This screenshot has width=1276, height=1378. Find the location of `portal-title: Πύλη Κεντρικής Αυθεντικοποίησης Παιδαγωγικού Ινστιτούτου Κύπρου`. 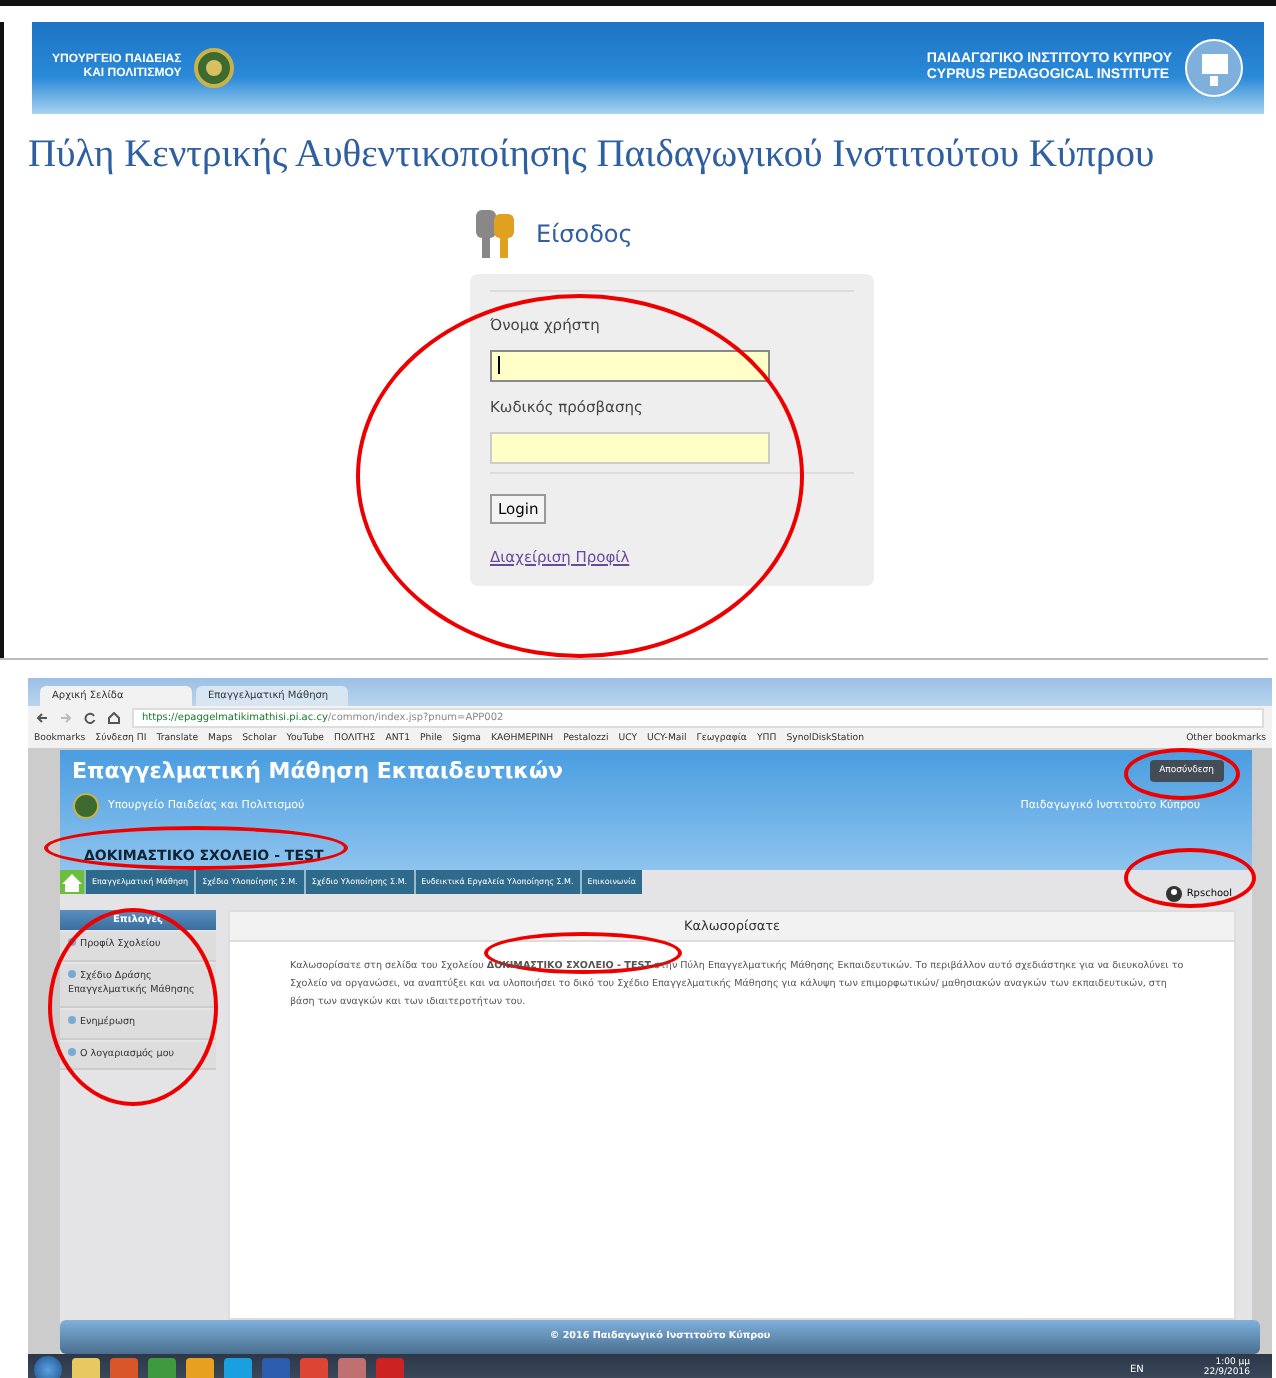

portal-title: Πύλη Κεντρικής Αυθεντικοποίησης Παιδαγωγικού Ινστιτούτου Κύπρου is located at coordinates (592, 156).